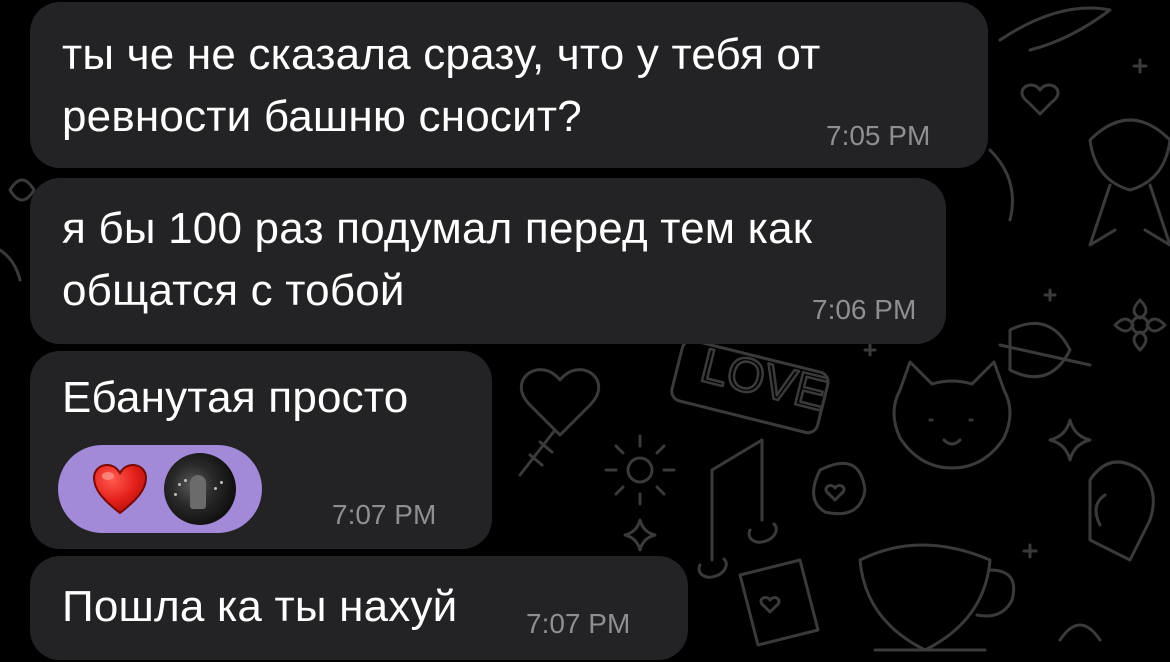  Describe the element at coordinates (1070, 440) in the screenshot. I see `sparkle-doodle` at that location.